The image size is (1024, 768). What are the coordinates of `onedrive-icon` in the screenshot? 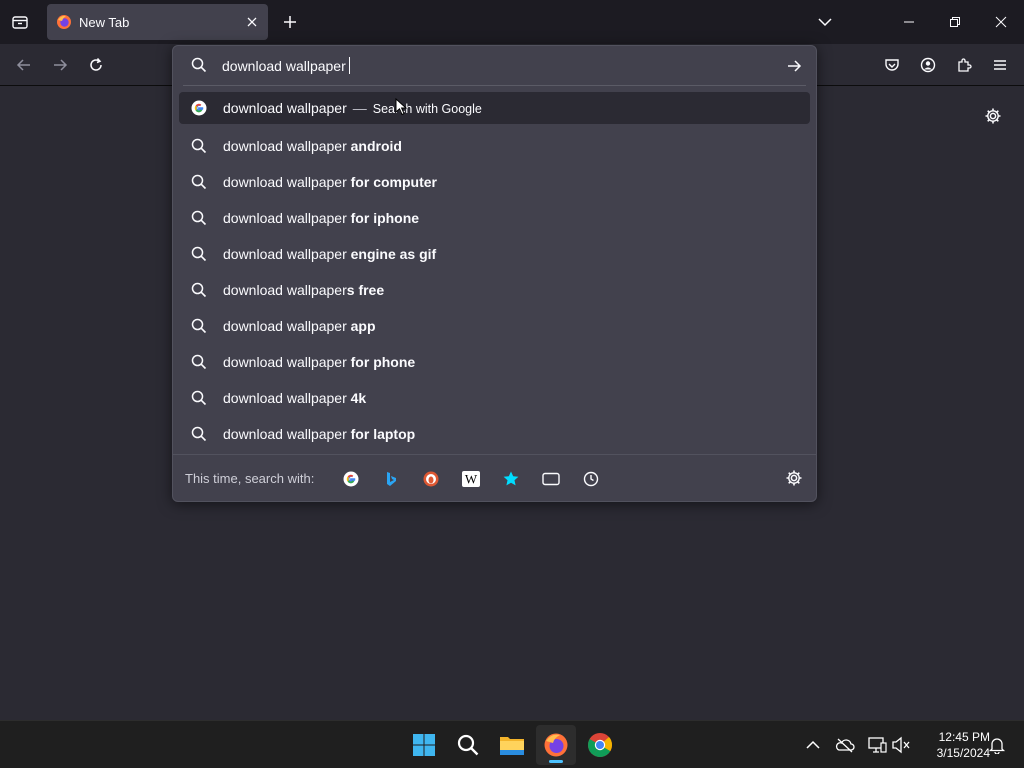 It's located at (845, 745).